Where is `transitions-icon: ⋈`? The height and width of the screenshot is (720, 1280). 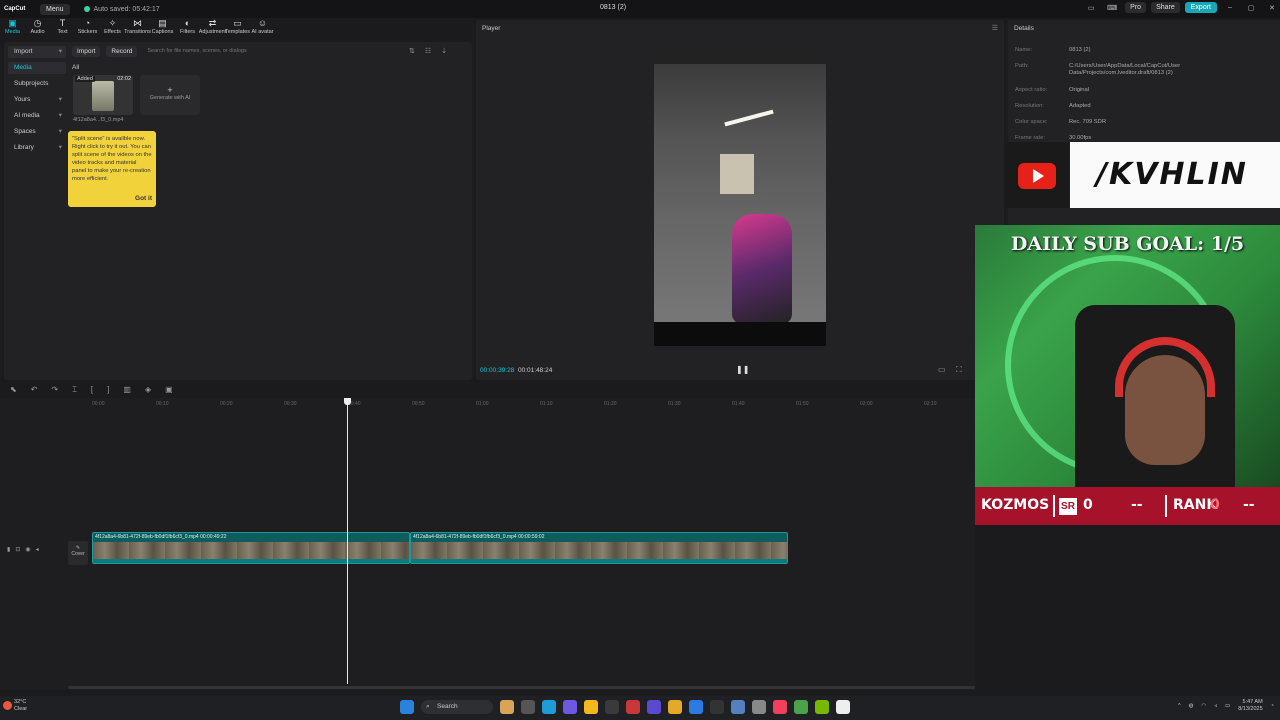 transitions-icon: ⋈ is located at coordinates (137, 23).